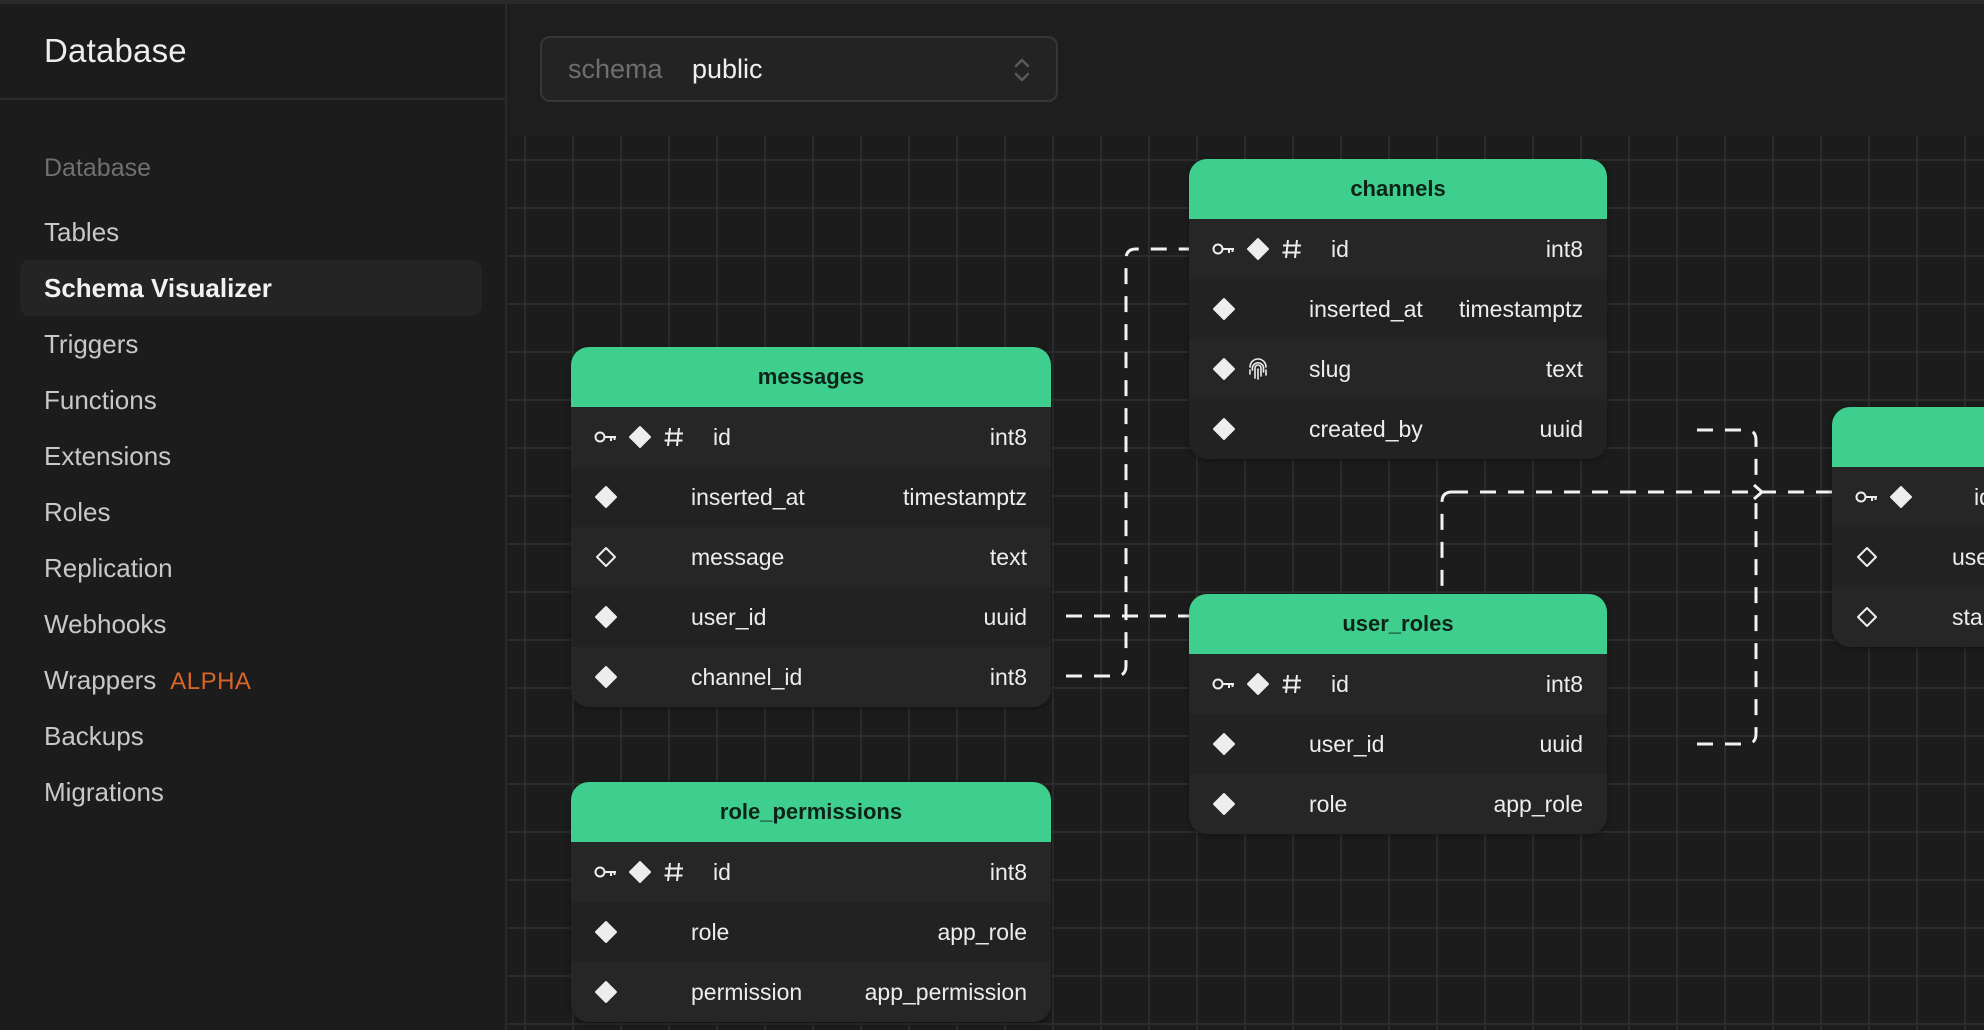  I want to click on column-name: channel_id, so click(747, 677).